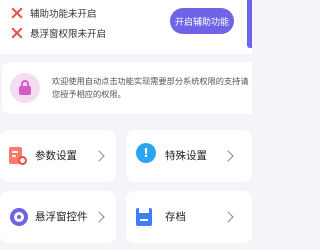 The height and width of the screenshot is (250, 320). What do you see at coordinates (68, 34) in the screenshot?
I see `overlay-status-text: 悬浮窗权限未开启` at bounding box center [68, 34].